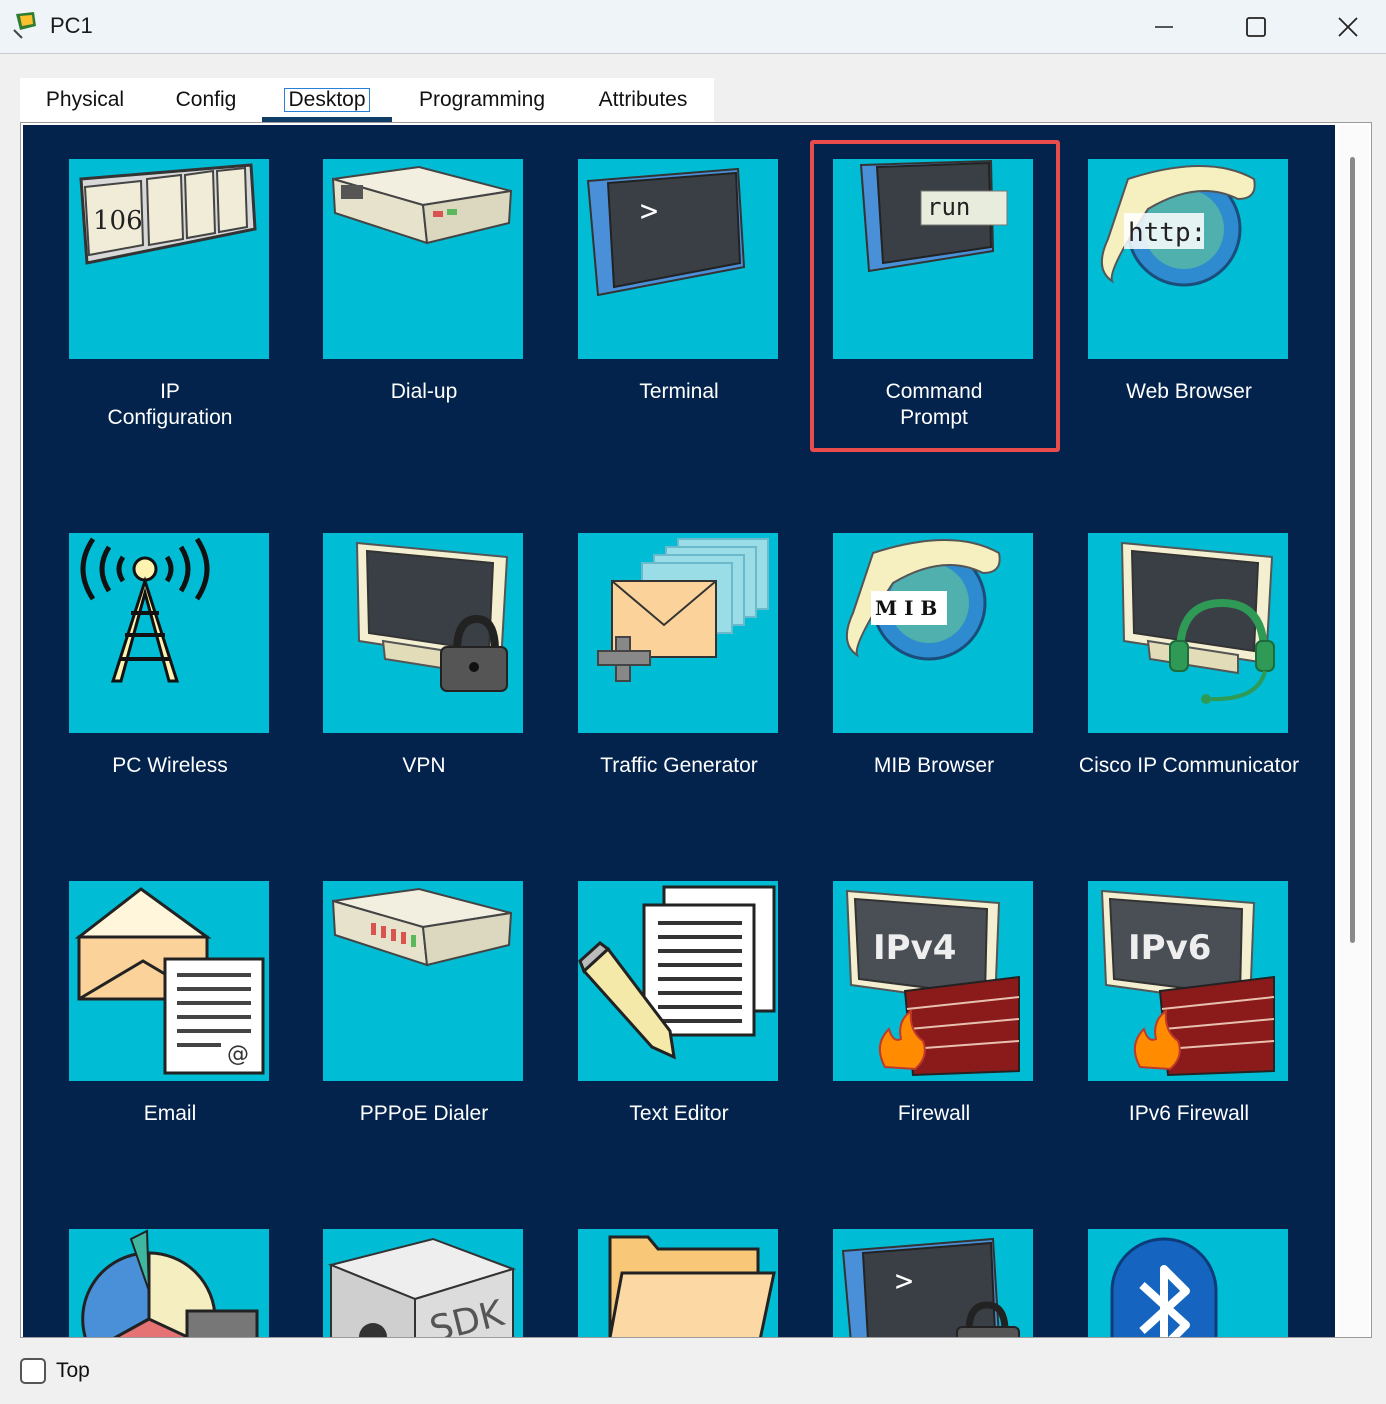  What do you see at coordinates (422, 1287) in the screenshot?
I see `sdk-box-icon: SDK` at bounding box center [422, 1287].